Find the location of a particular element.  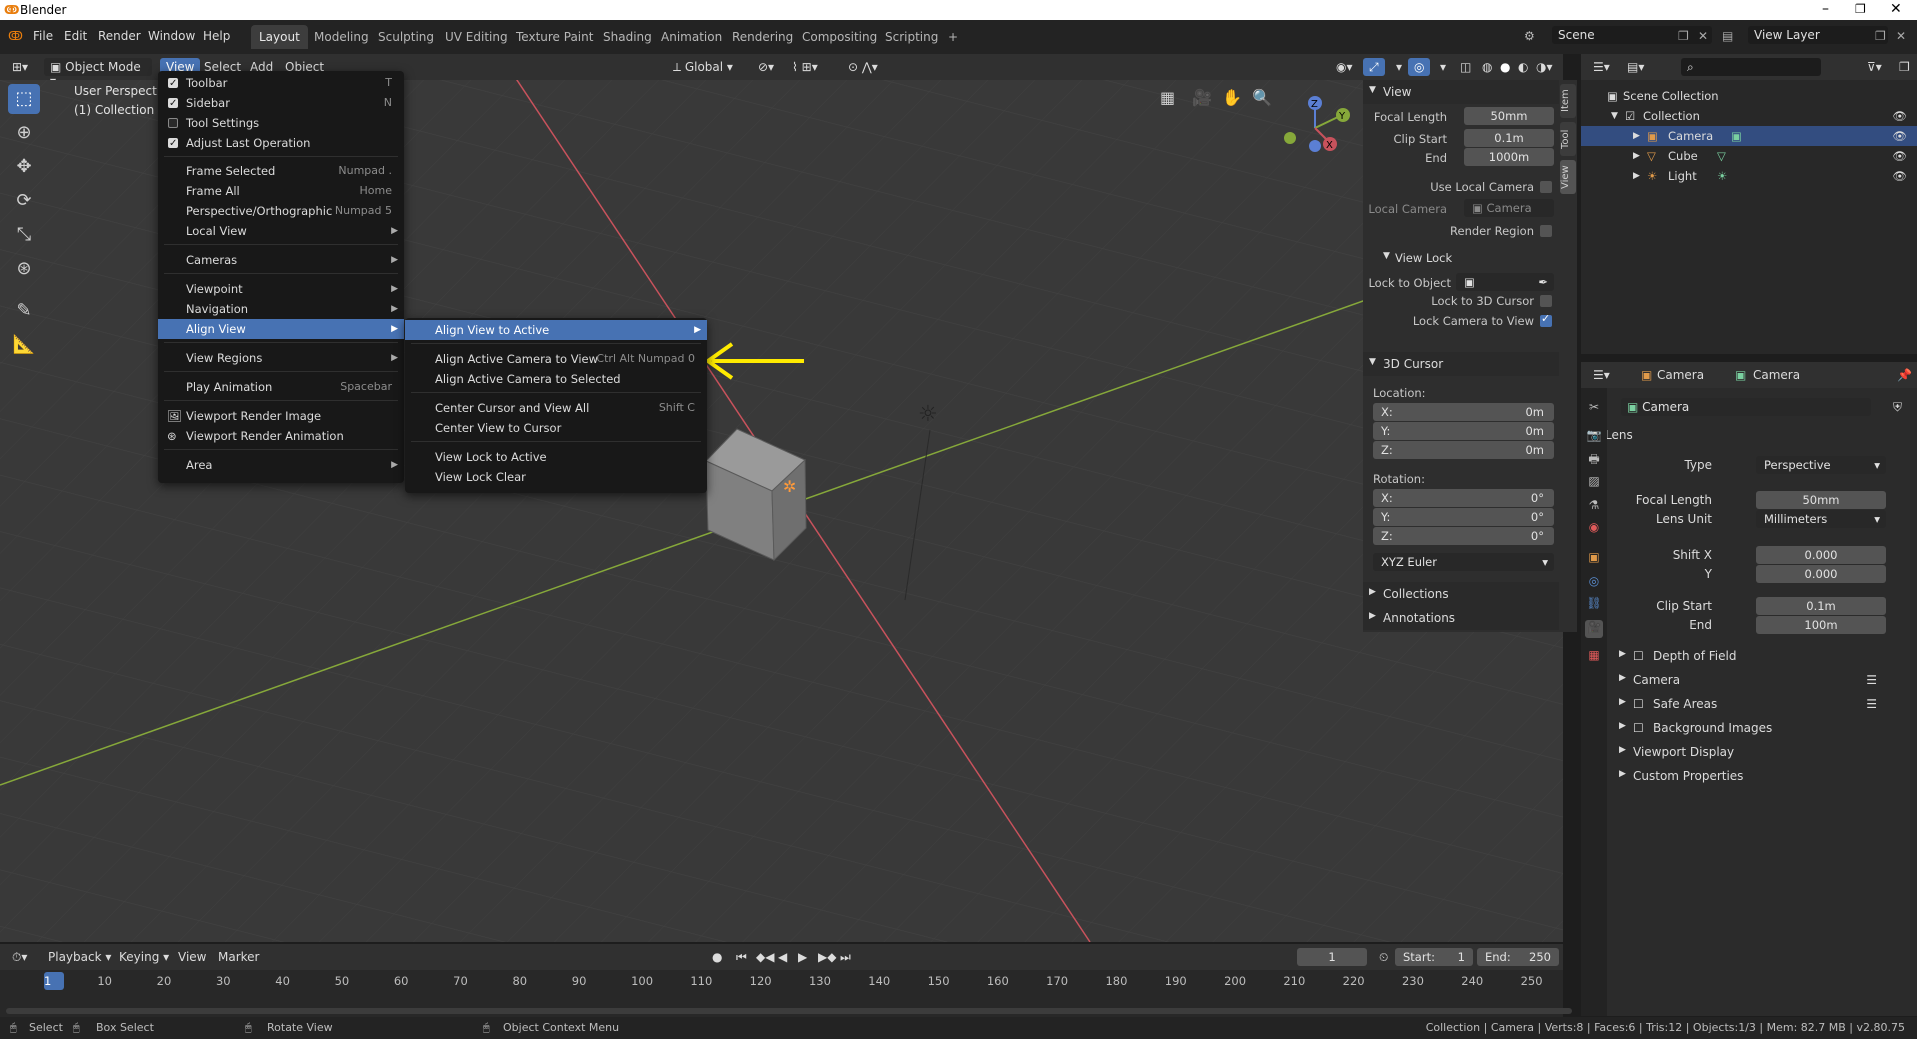

display-mode-icon: ▤▾ is located at coordinates (1635, 67).